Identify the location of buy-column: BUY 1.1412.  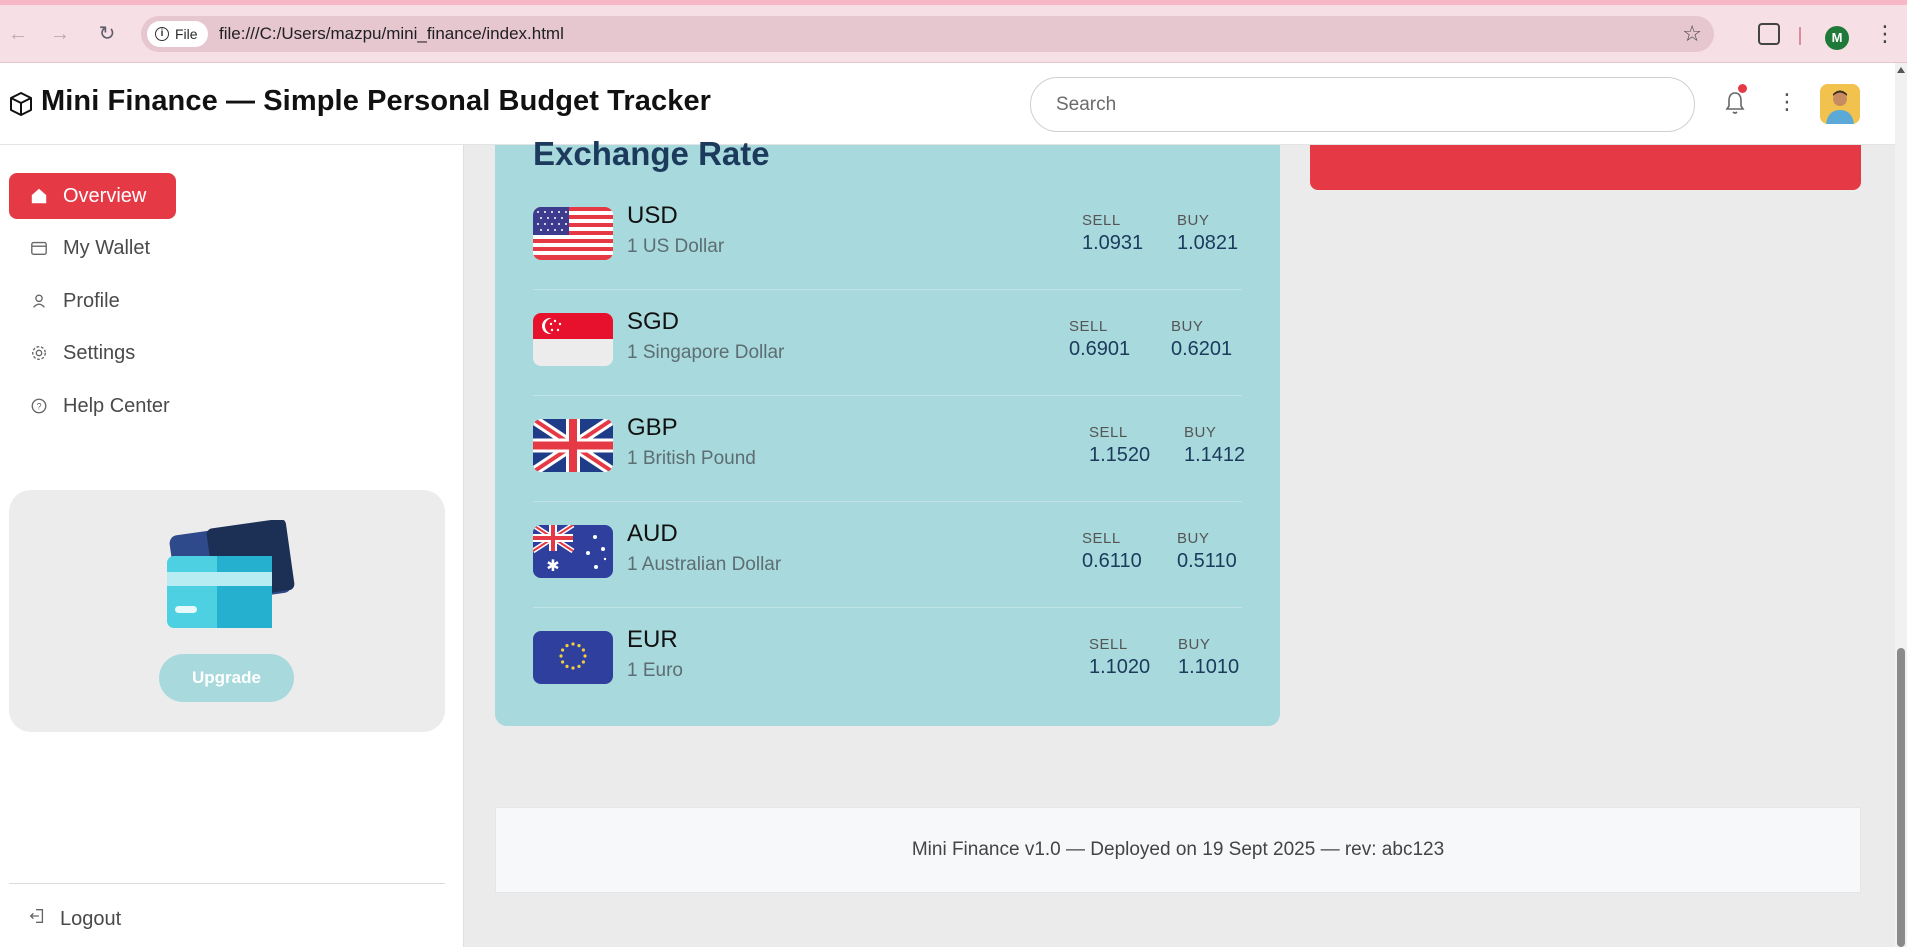
(1214, 445).